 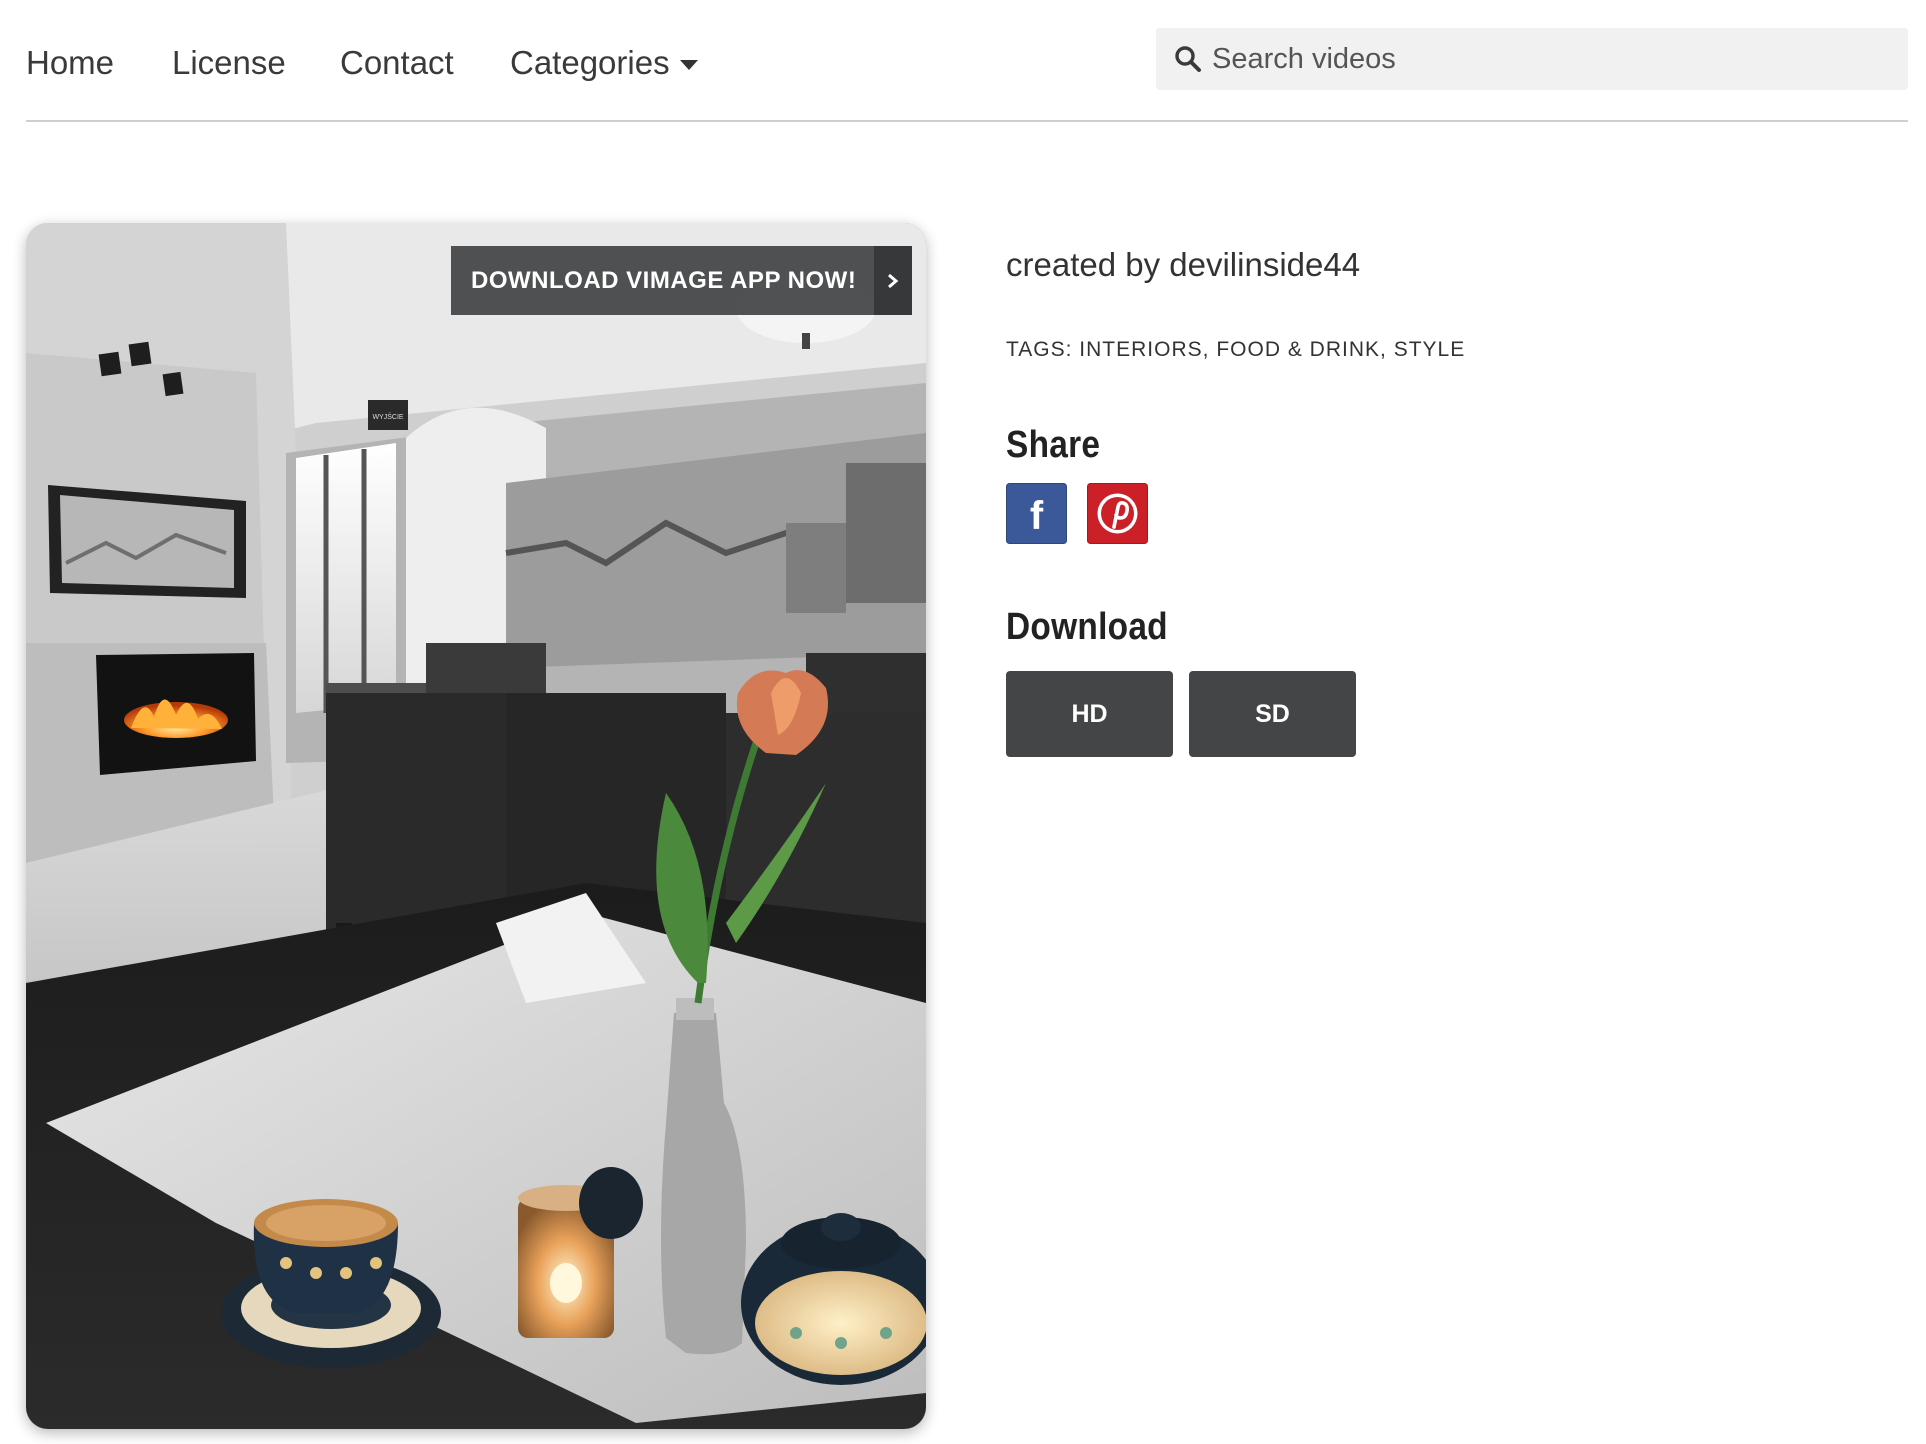 I want to click on search-bar, so click(x=1532, y=59).